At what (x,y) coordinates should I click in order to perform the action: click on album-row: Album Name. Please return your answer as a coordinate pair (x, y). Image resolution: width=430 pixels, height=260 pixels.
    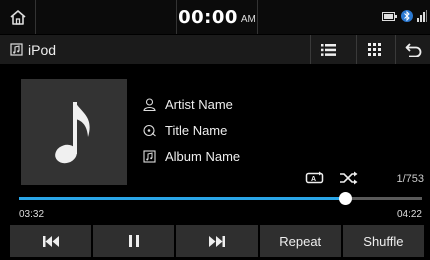
    Looking at the image, I should click on (191, 156).